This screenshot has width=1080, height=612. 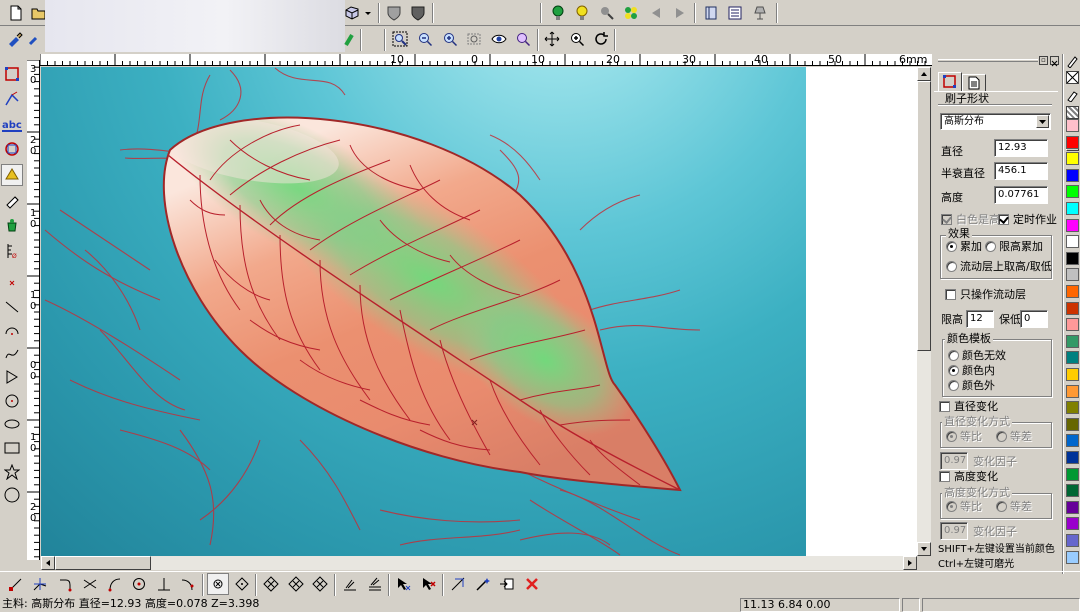 I want to click on zoom-fit-icon, so click(x=523, y=39).